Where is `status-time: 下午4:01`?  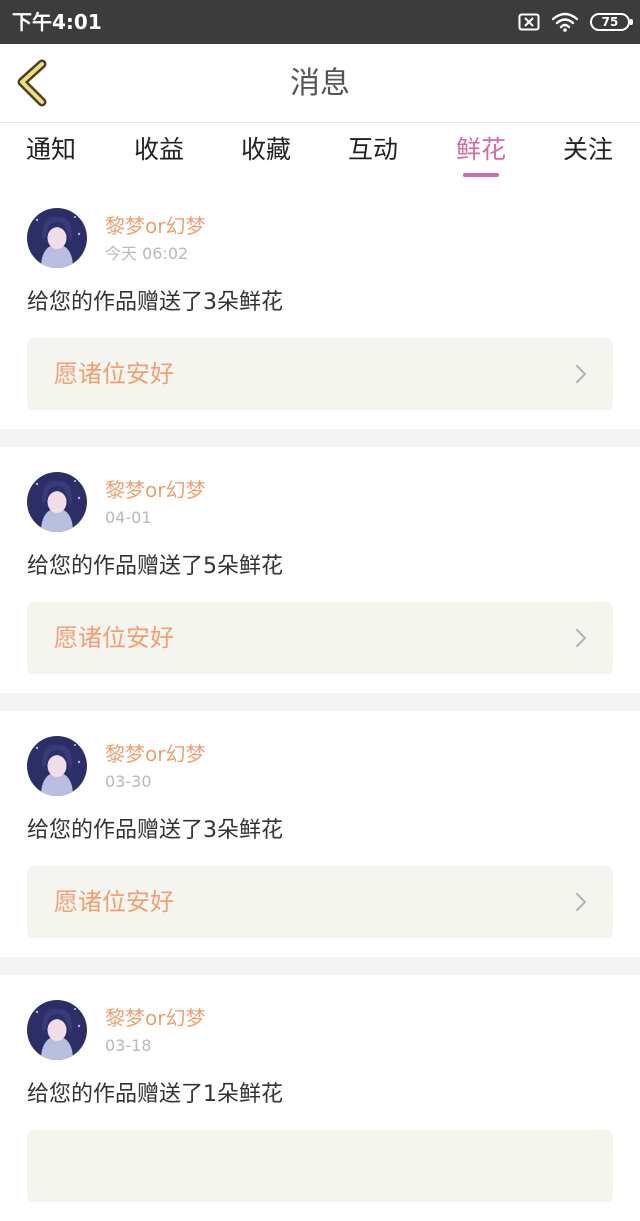
status-time: 下午4:01 is located at coordinates (57, 22).